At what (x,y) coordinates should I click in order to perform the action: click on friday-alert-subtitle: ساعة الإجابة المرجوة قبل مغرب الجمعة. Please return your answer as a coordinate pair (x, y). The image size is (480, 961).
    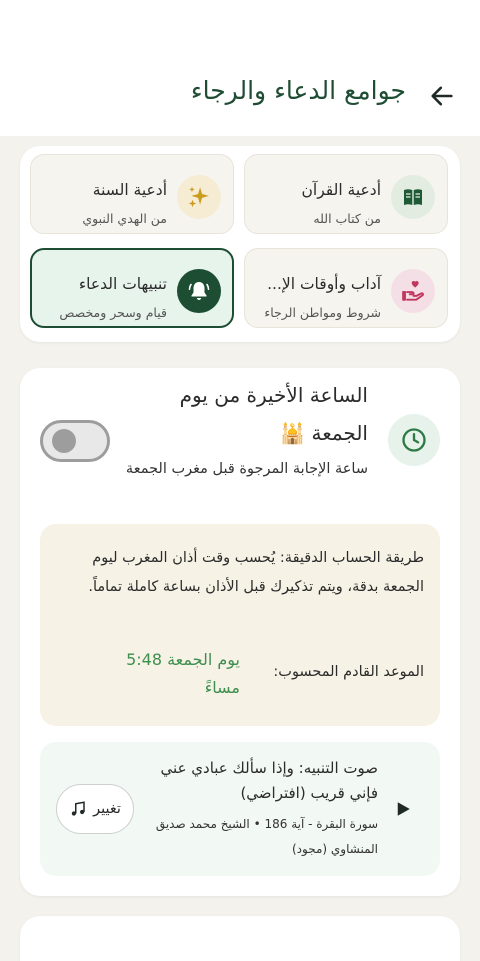
    Looking at the image, I should click on (246, 469).